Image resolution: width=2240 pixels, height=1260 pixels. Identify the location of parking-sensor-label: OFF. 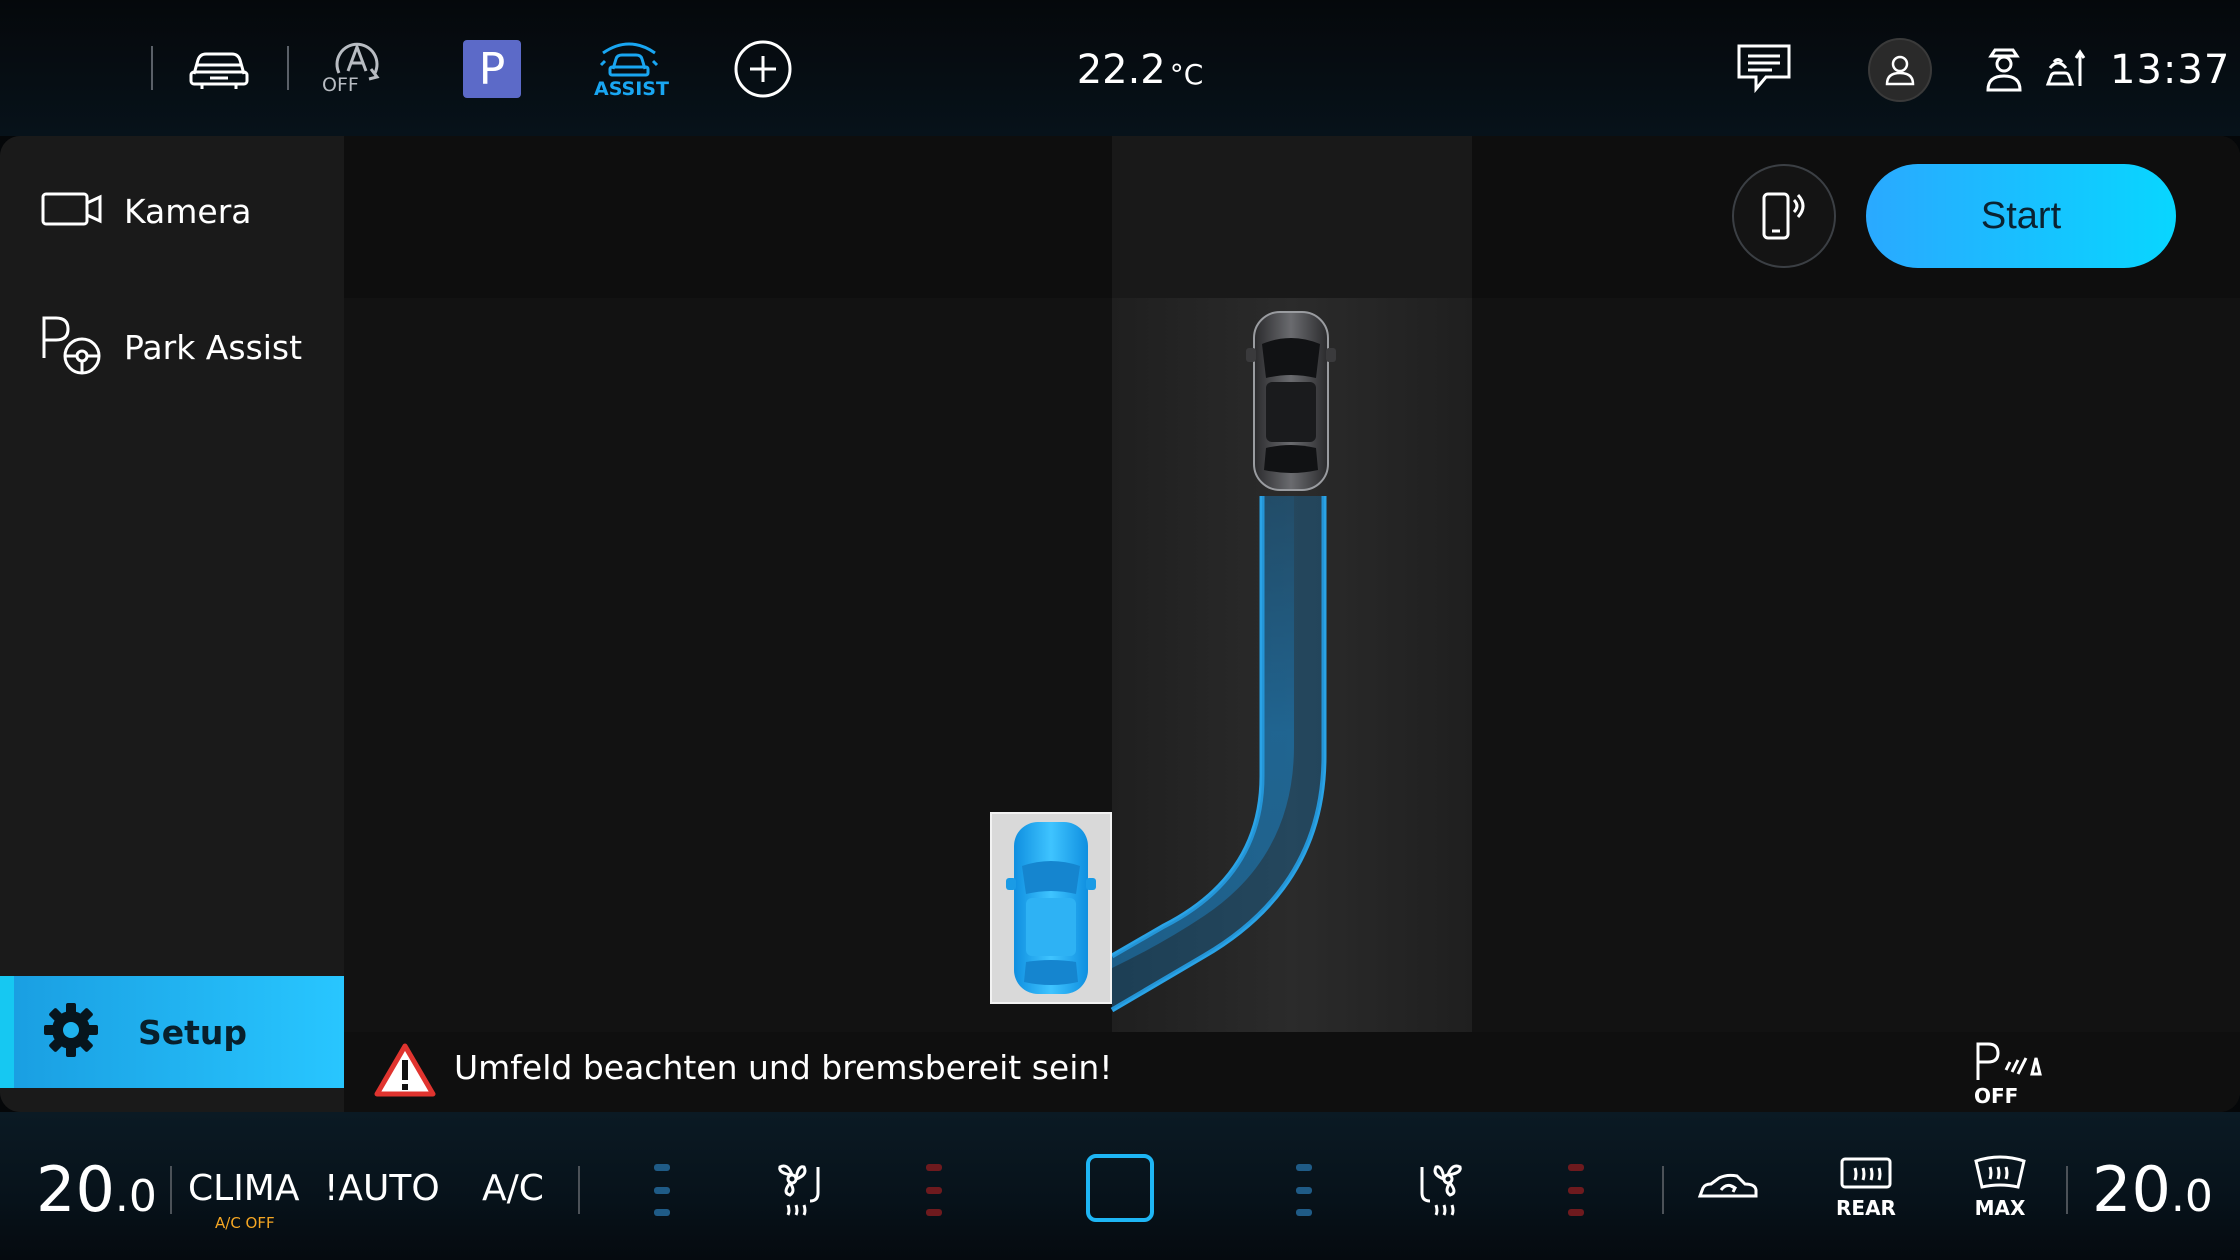
(1996, 1096).